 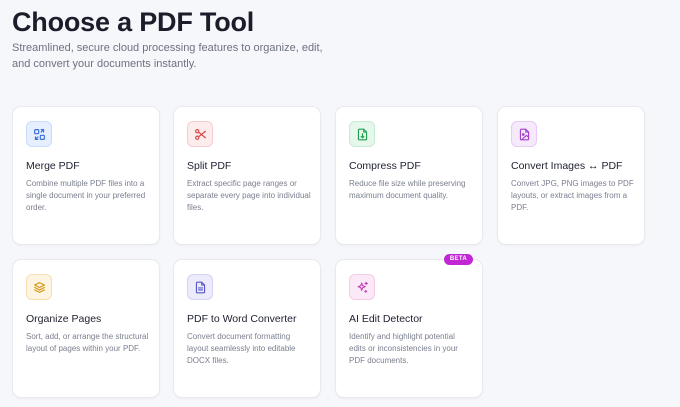 I want to click on tool-title: PDF to Word Converter, so click(x=242, y=319).